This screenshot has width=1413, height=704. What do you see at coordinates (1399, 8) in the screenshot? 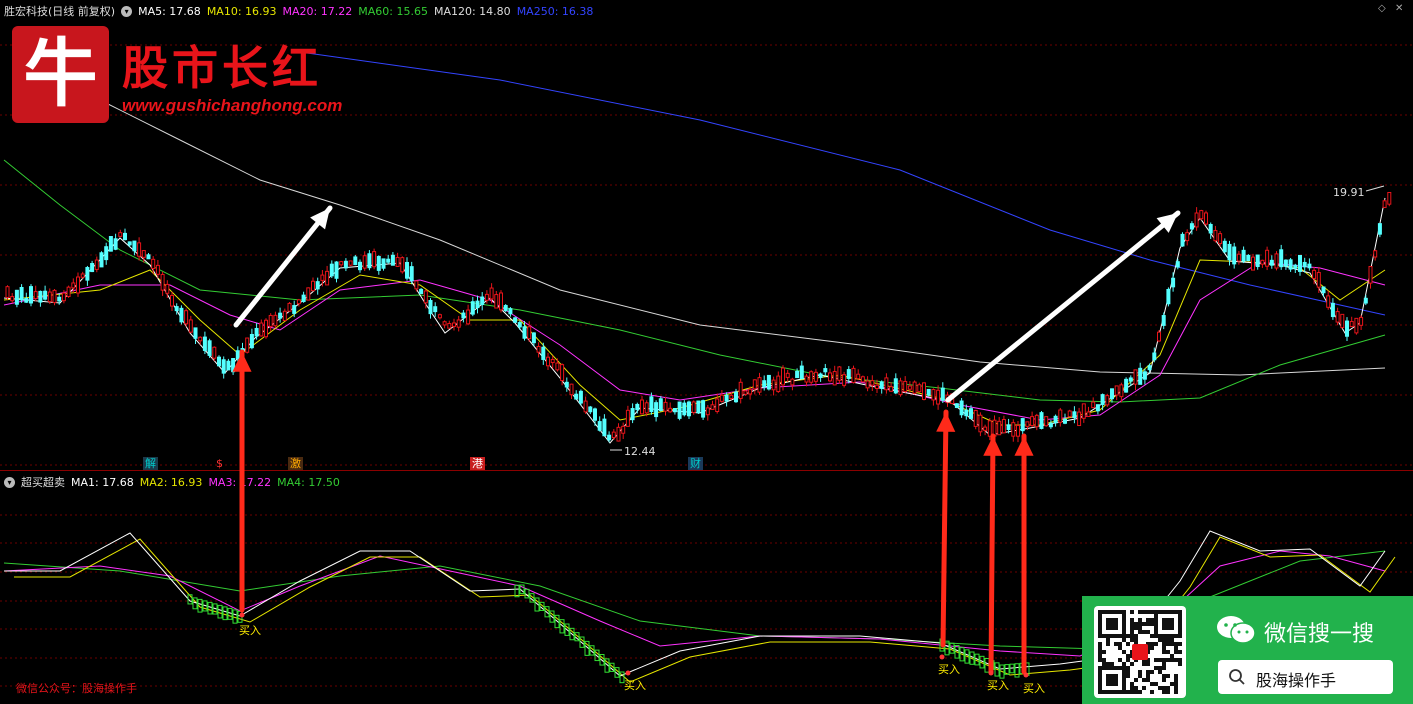
I see `close-icon: ✕` at bounding box center [1399, 8].